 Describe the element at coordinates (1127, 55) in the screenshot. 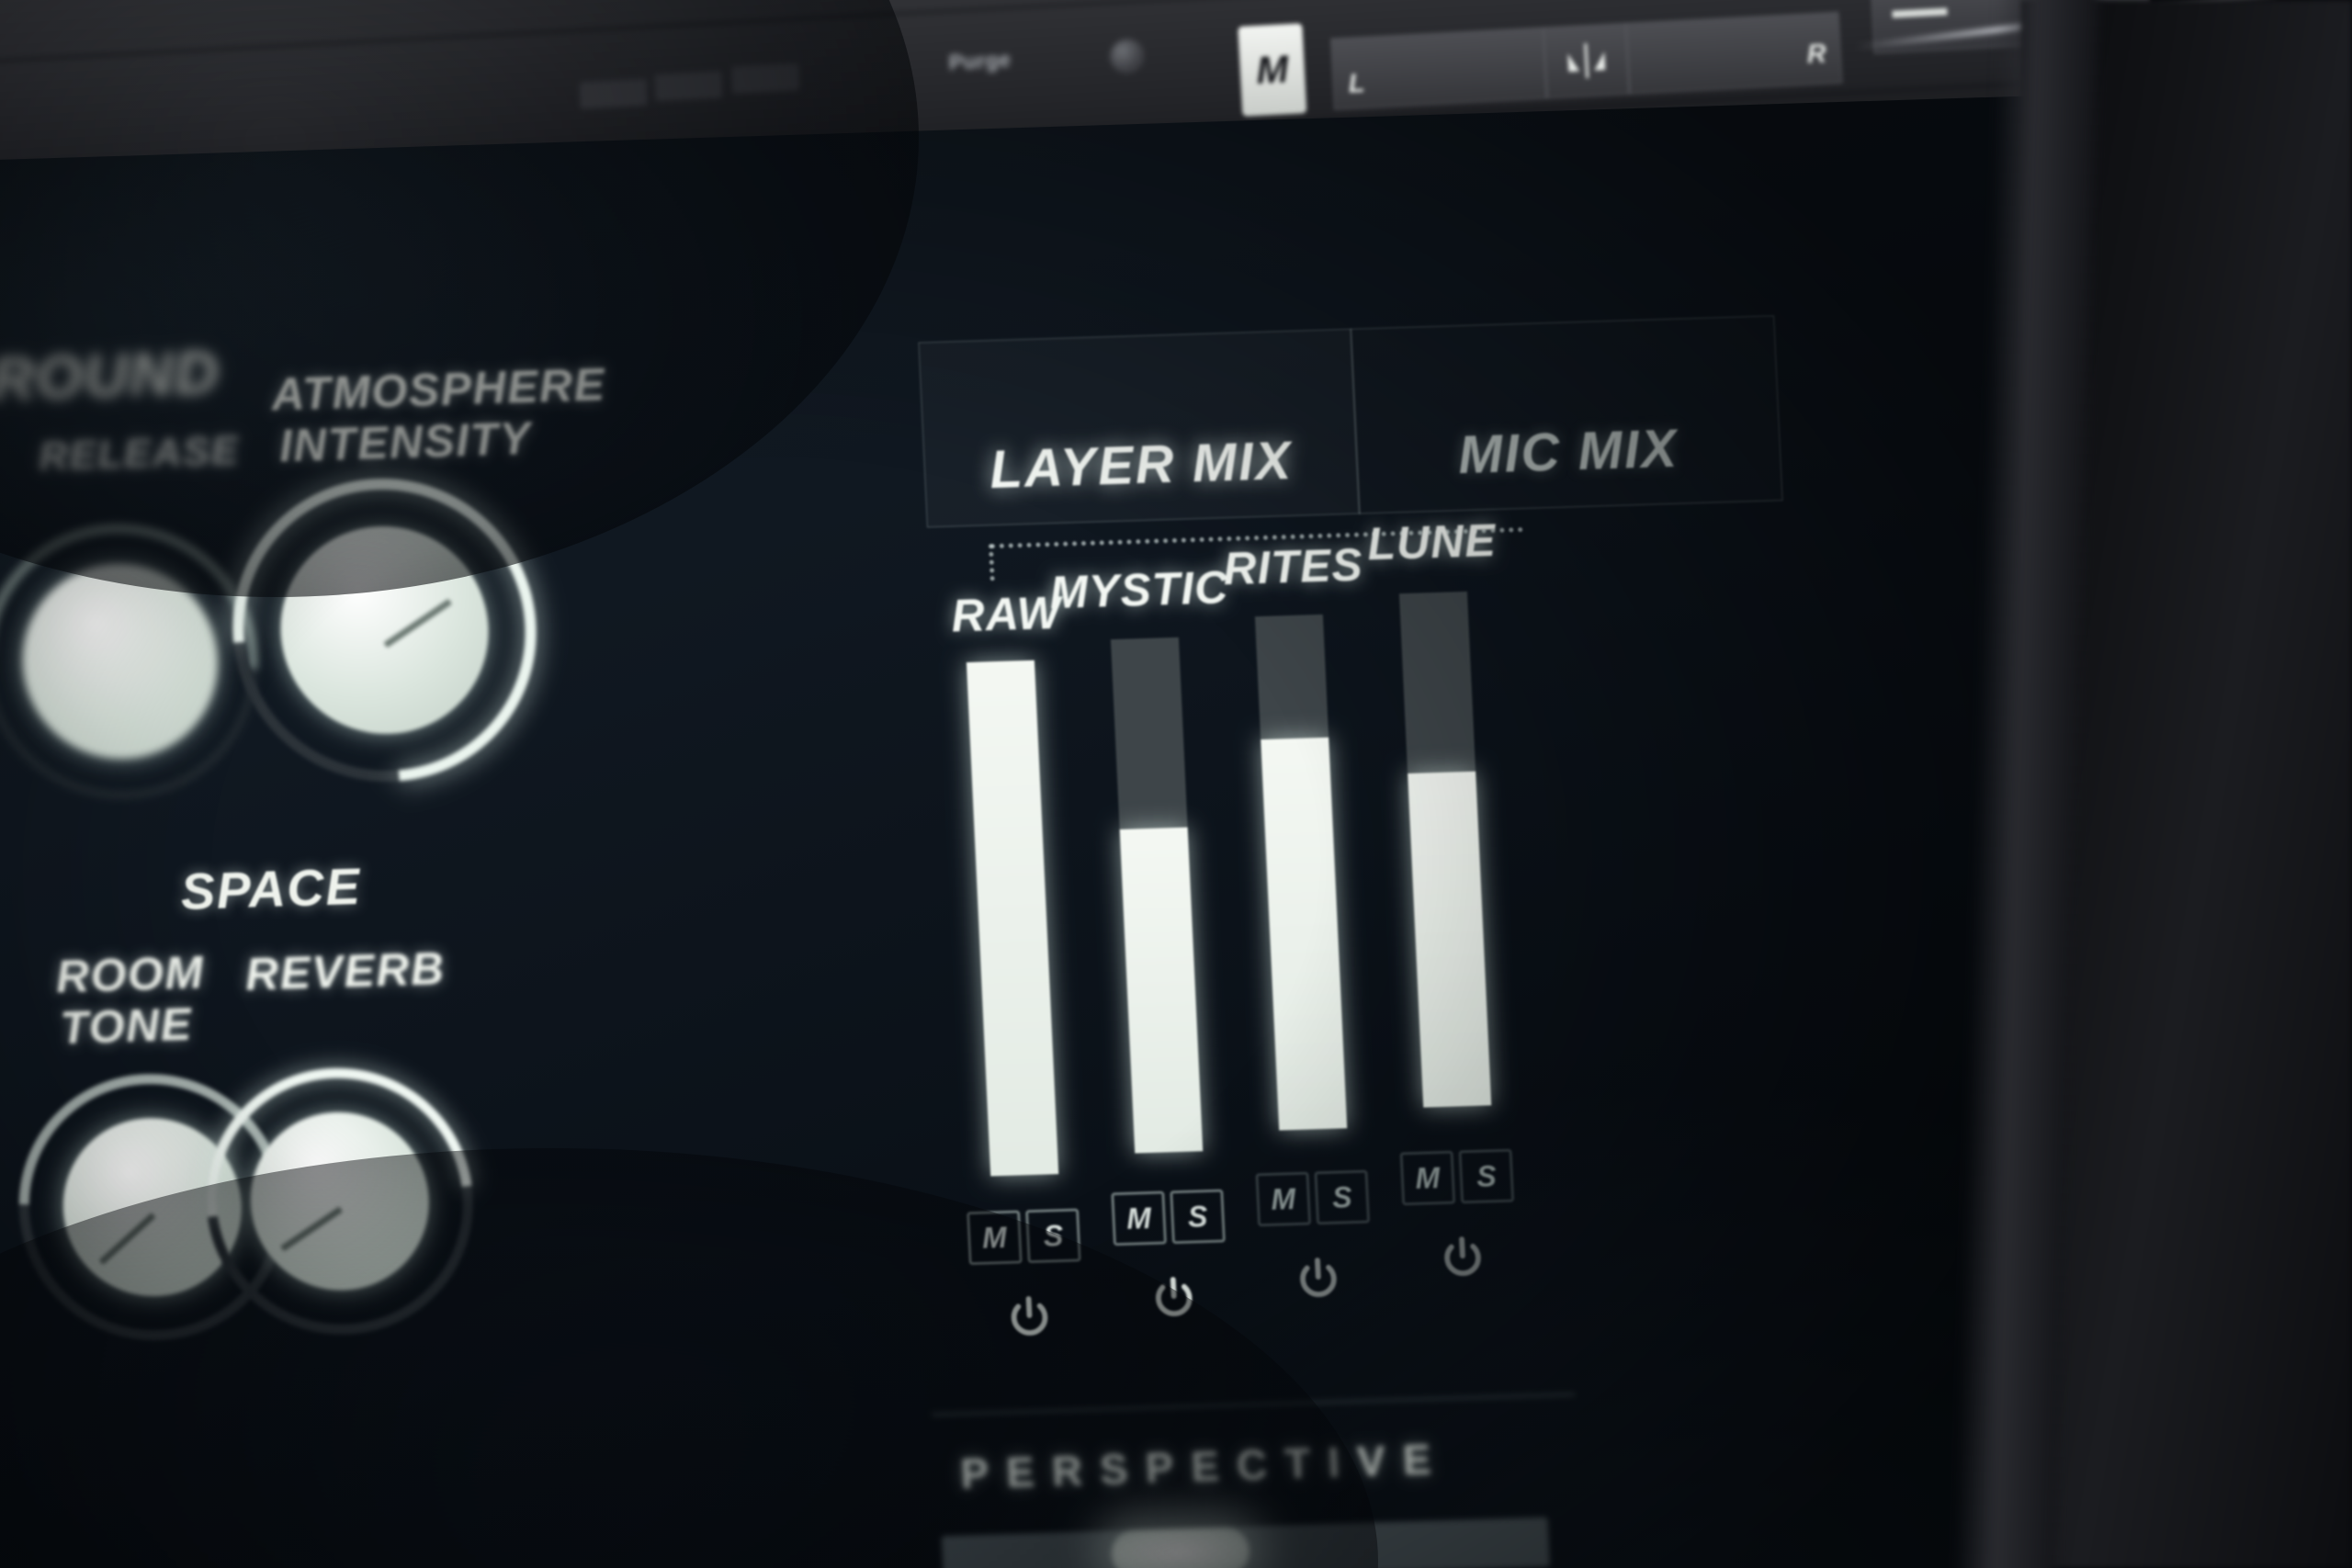

I see `daw-knob-d` at that location.